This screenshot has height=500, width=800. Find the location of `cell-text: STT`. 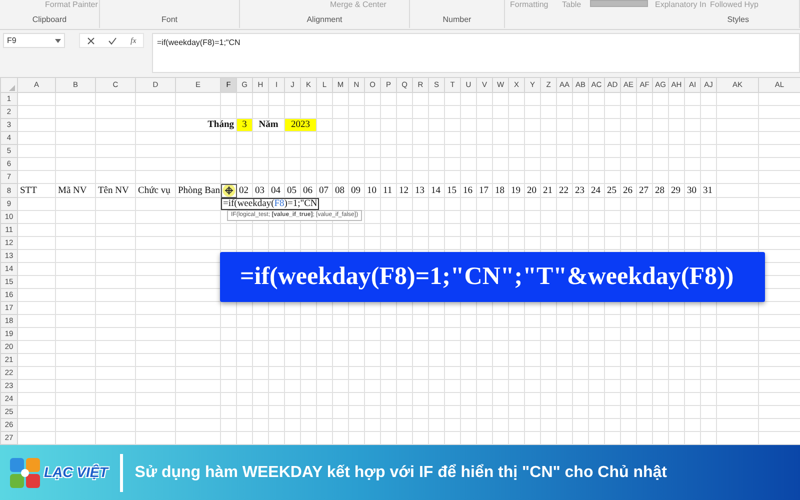

cell-text: STT is located at coordinates (28, 190).